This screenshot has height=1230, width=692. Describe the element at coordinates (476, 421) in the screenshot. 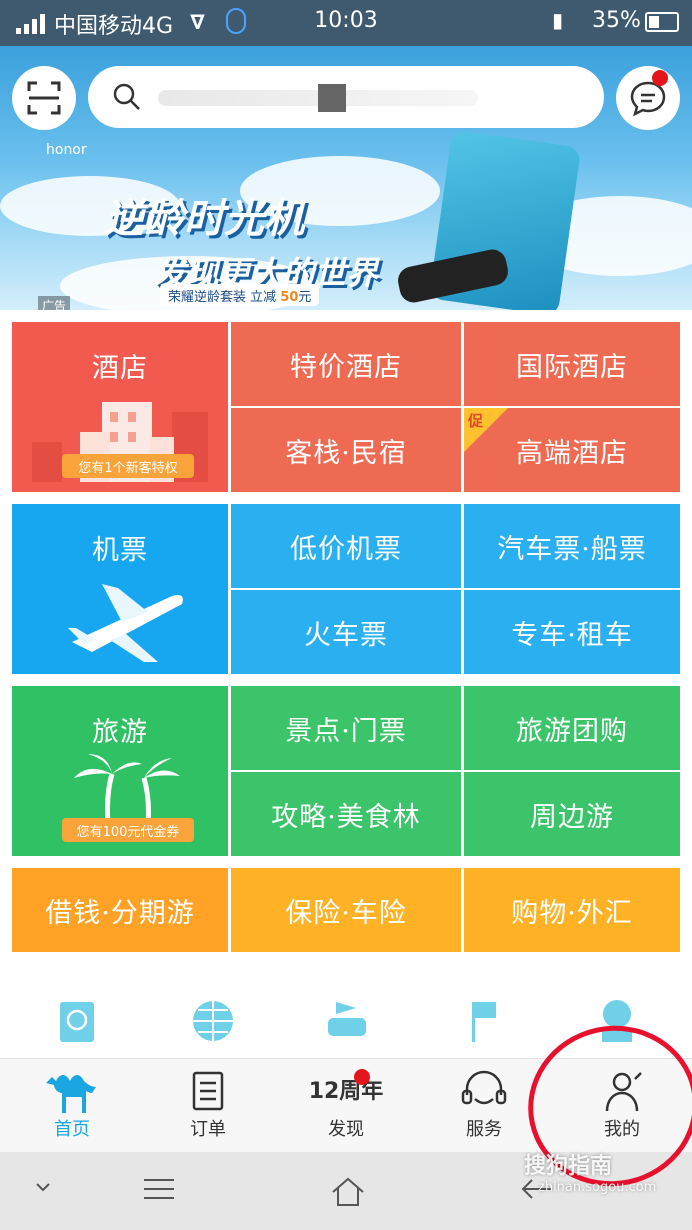

I see `promo-tag: 促` at that location.